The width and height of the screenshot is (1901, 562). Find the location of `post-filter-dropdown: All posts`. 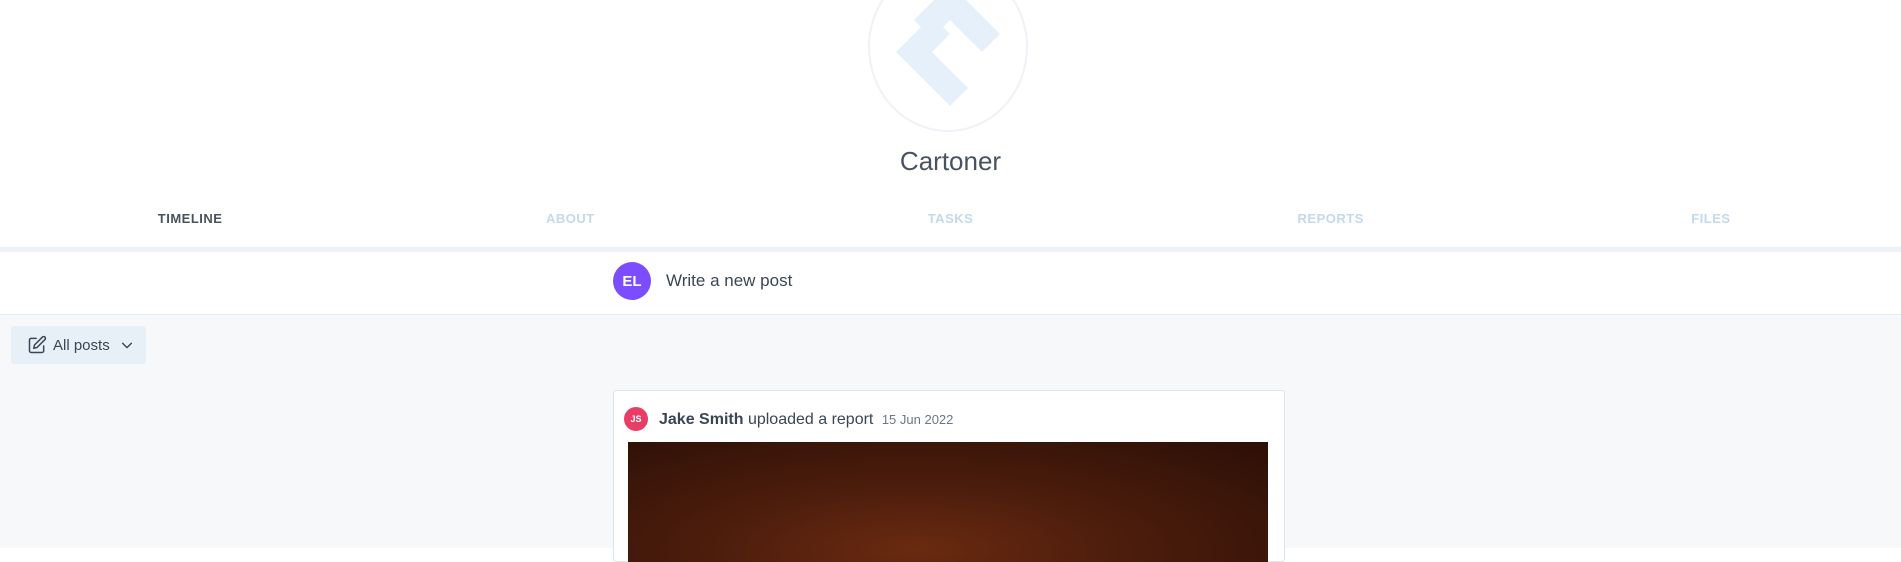

post-filter-dropdown: All posts is located at coordinates (78, 345).